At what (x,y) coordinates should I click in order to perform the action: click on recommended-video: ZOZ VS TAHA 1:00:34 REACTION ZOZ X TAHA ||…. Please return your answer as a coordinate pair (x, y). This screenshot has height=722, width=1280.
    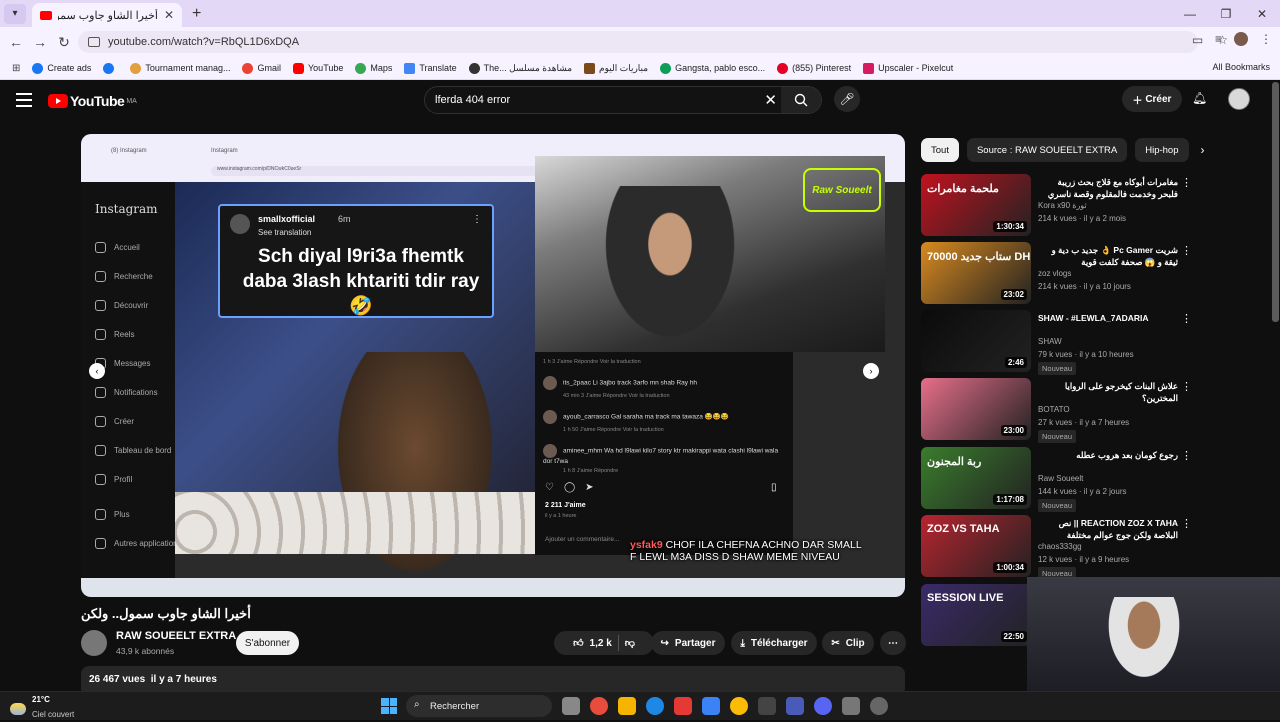
    Looking at the image, I should click on (1091, 547).